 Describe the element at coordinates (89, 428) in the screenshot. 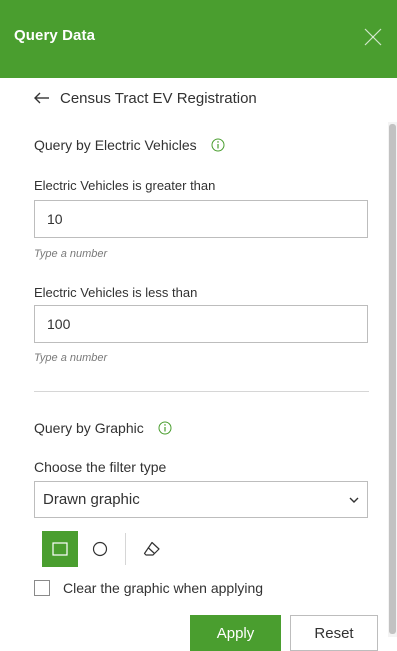

I see `graphic-query-title-text: Query by Graphic` at that location.